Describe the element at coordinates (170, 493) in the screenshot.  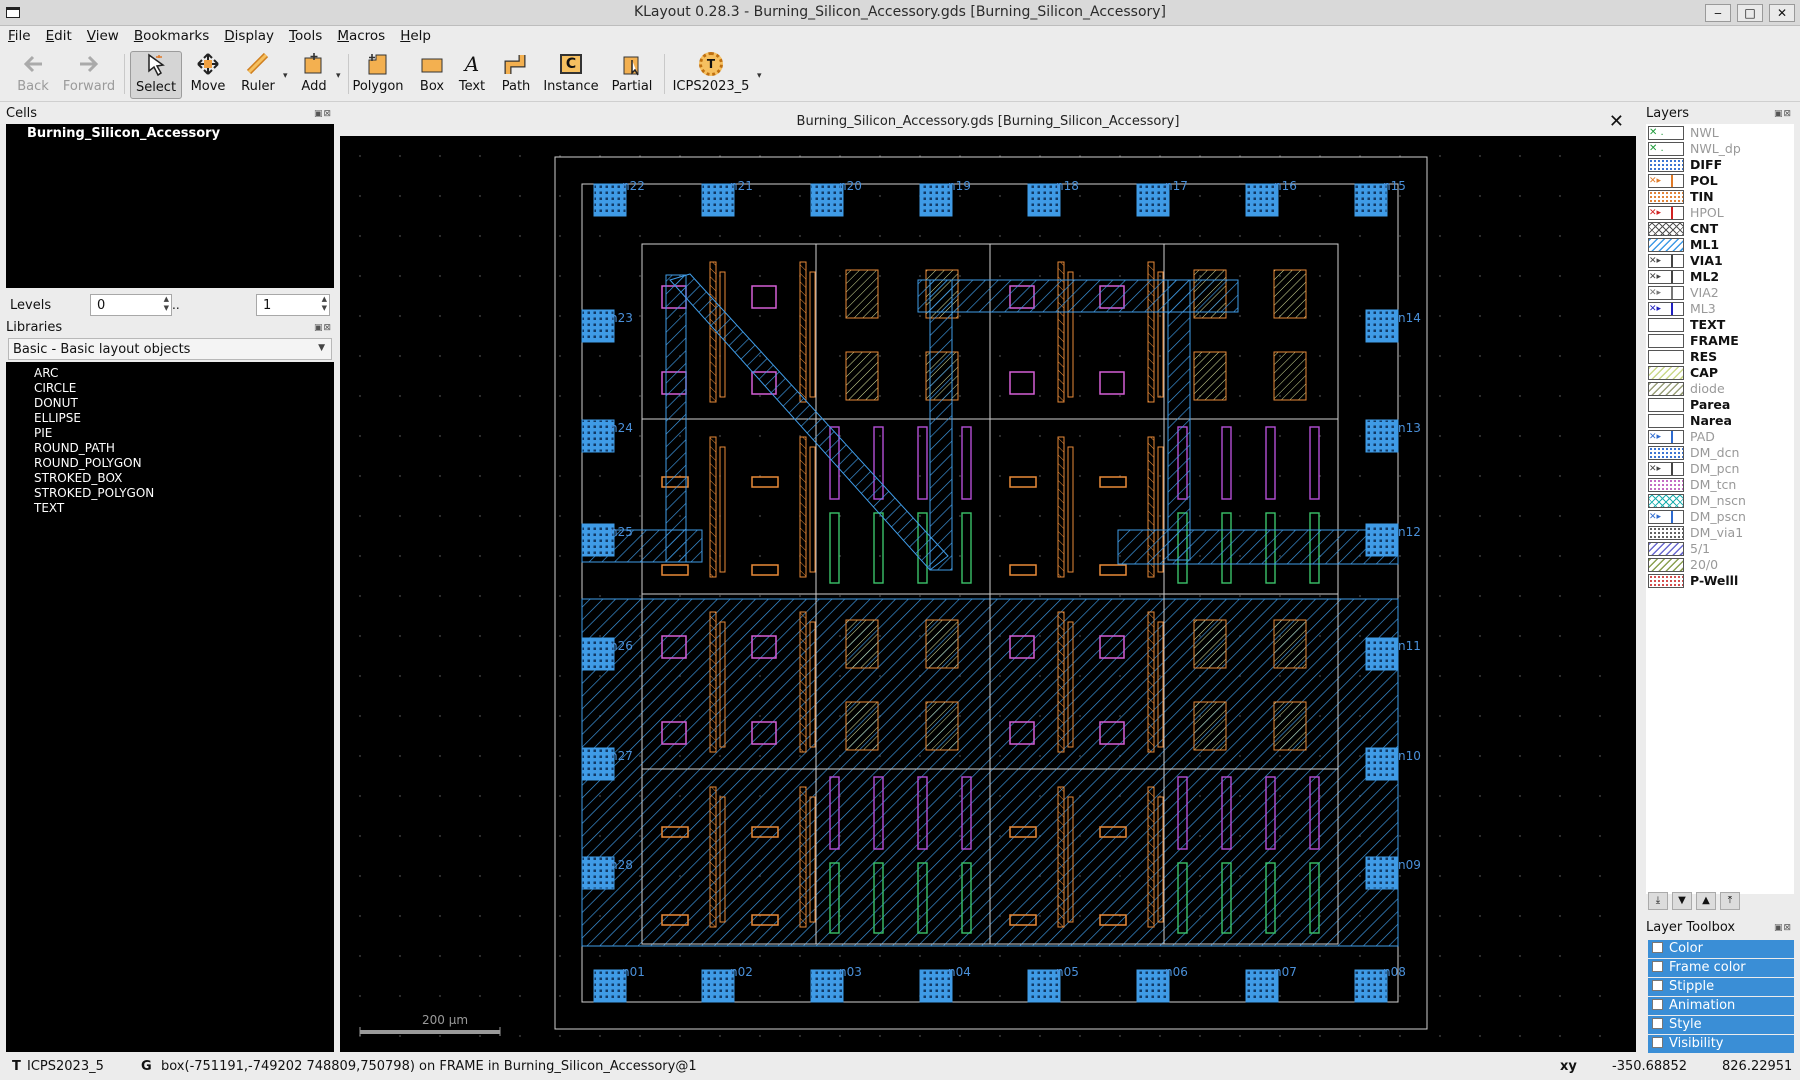
I see `list-item: STROKED_POLYGON` at that location.